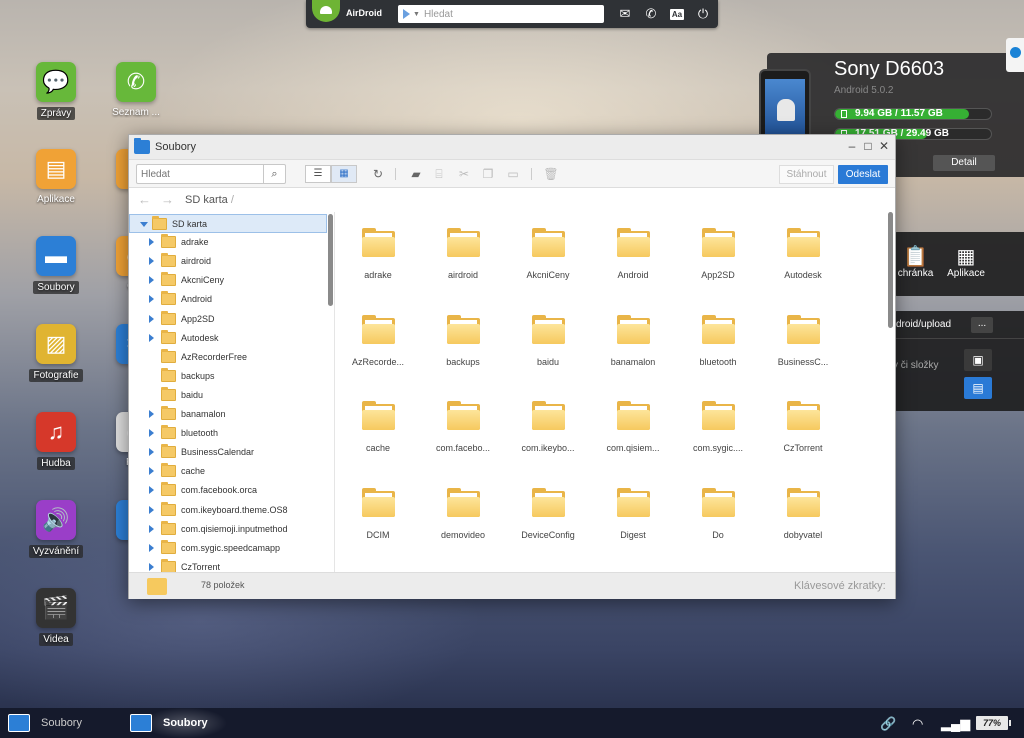 The height and width of the screenshot is (738, 1024). Describe the element at coordinates (718, 254) in the screenshot. I see `file-grid-item: App2SD` at that location.